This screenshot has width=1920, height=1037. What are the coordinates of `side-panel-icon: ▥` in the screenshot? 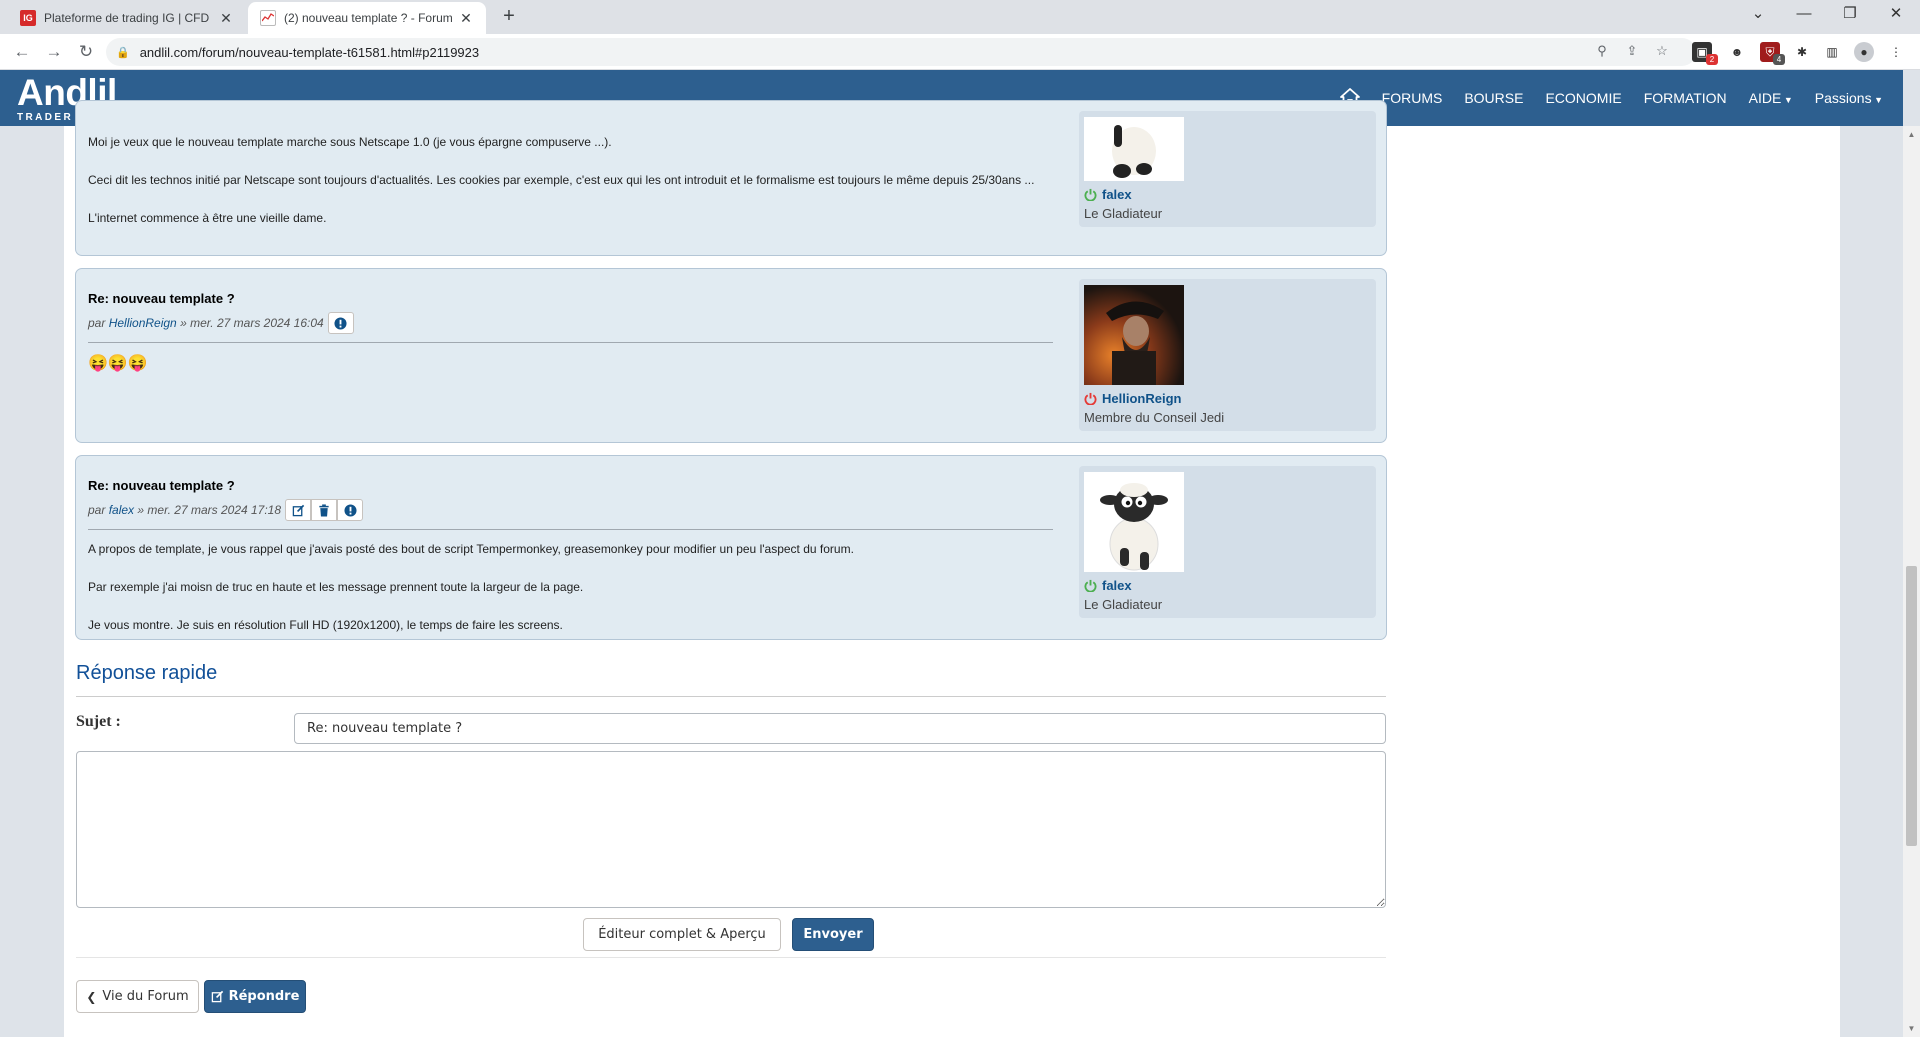 It's located at (1832, 52).